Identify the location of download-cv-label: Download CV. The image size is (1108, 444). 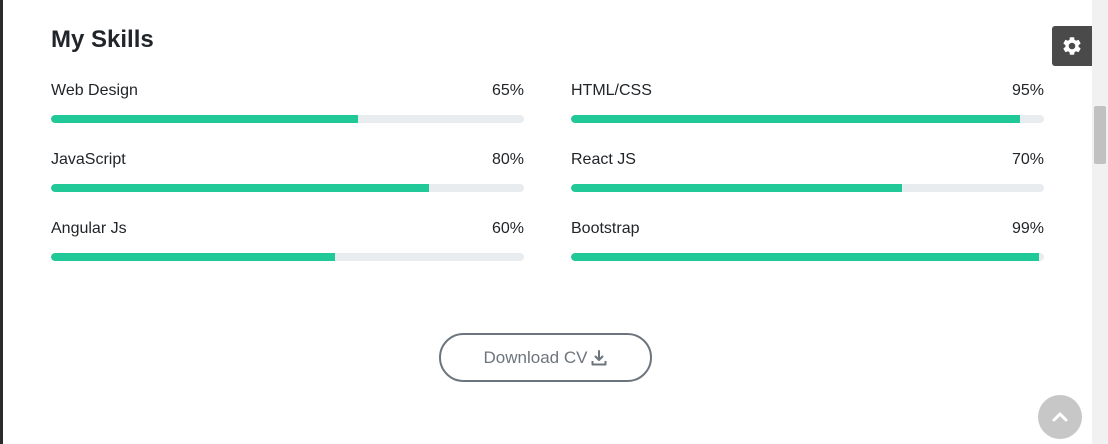
(535, 357).